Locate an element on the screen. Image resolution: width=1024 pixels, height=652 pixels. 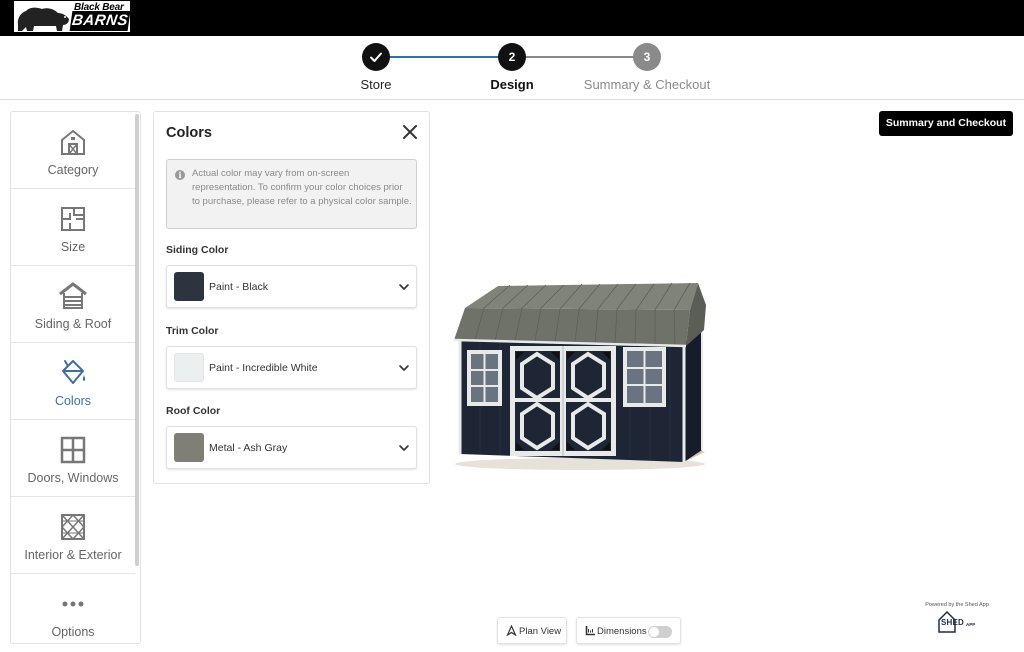
roof-color-select: Metal - Ash Gray is located at coordinates (291, 447).